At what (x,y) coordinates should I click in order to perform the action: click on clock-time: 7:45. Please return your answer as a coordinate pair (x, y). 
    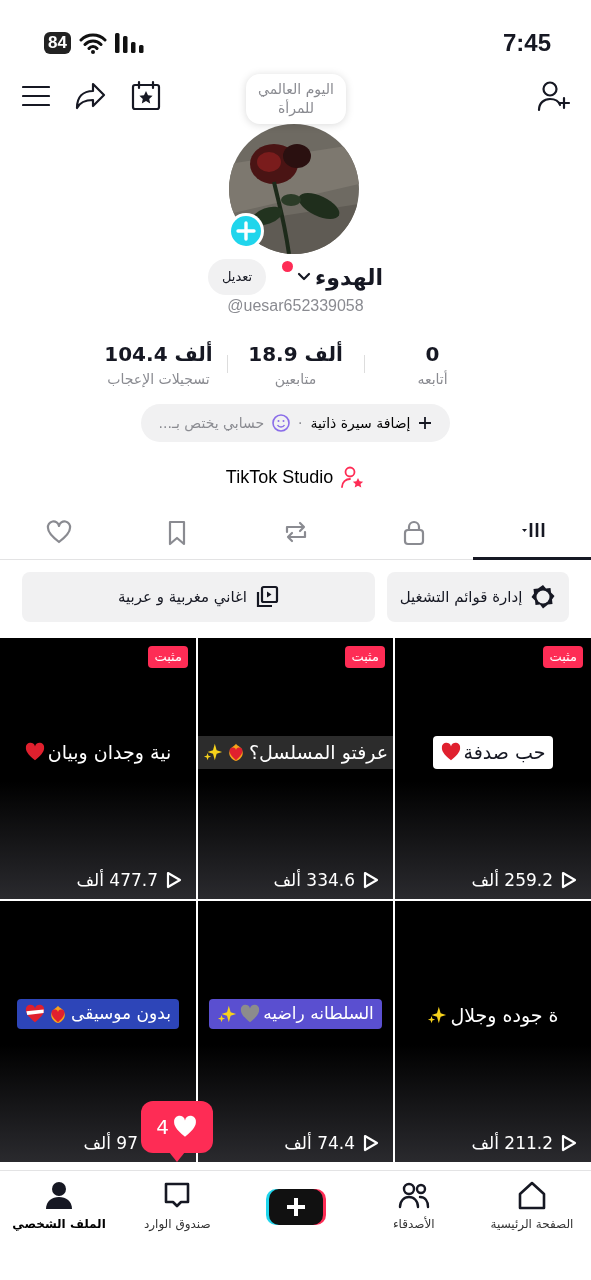
    Looking at the image, I should click on (526, 43).